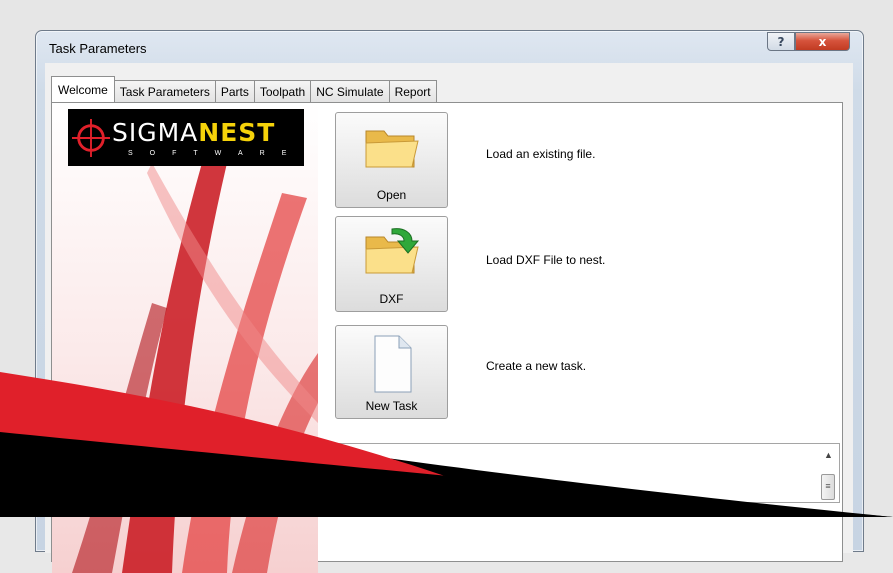 This screenshot has width=893, height=573. I want to click on logo-text-nest: NEST, so click(237, 132).